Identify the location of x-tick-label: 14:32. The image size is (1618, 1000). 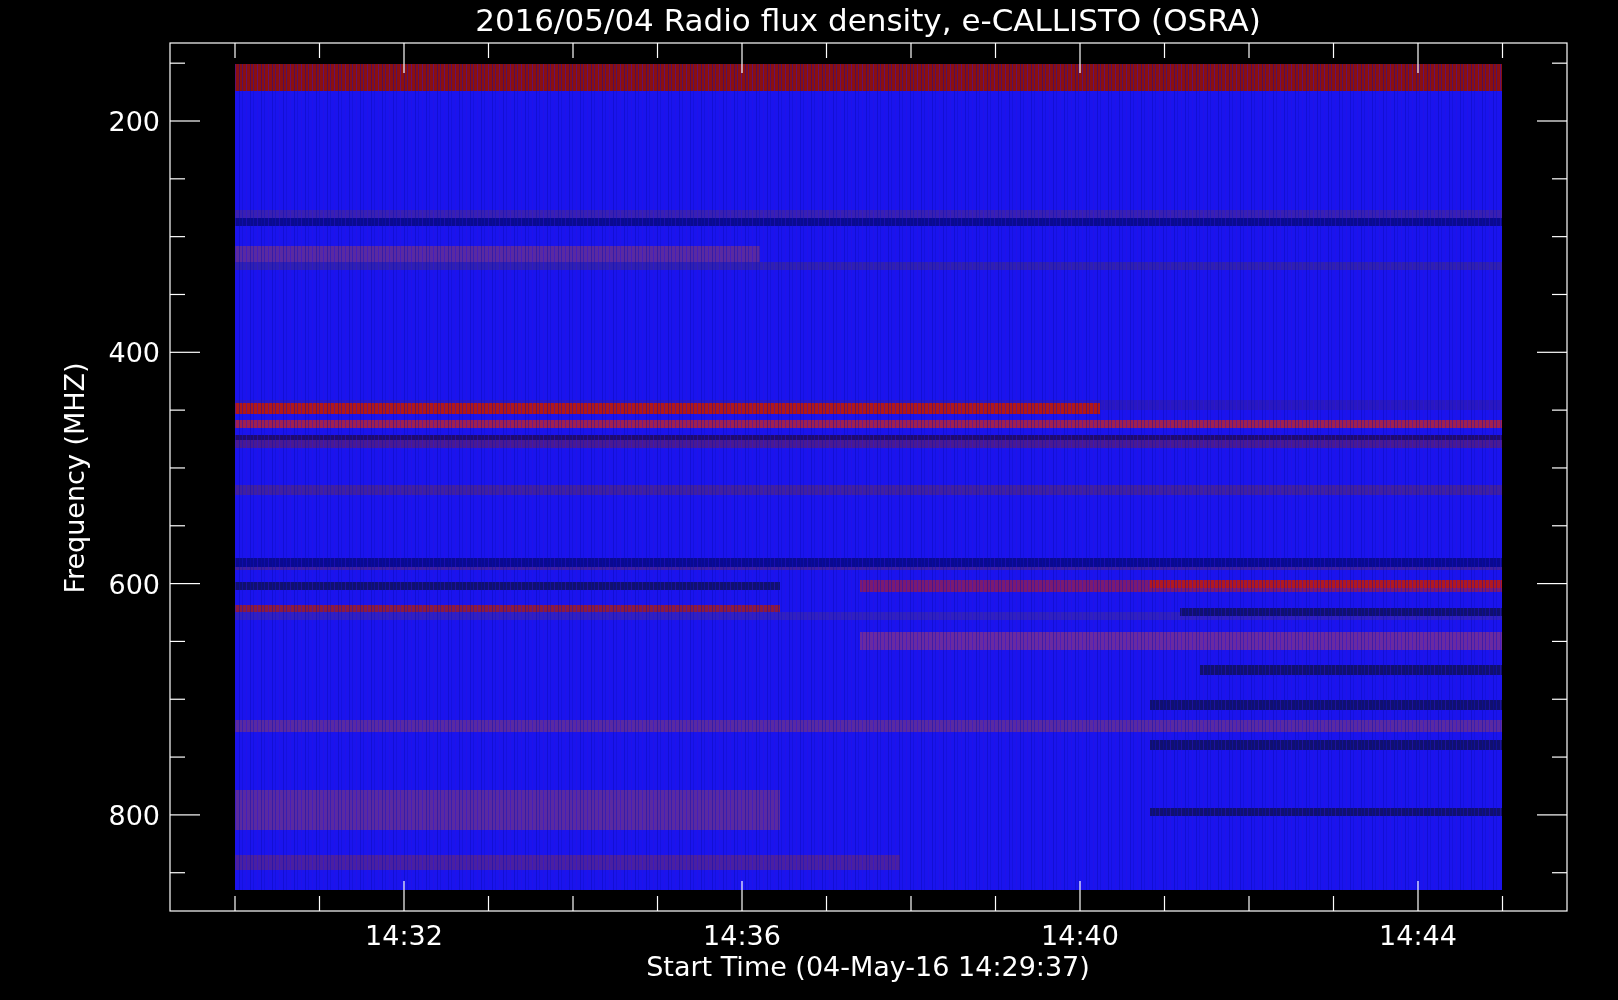
(404, 935).